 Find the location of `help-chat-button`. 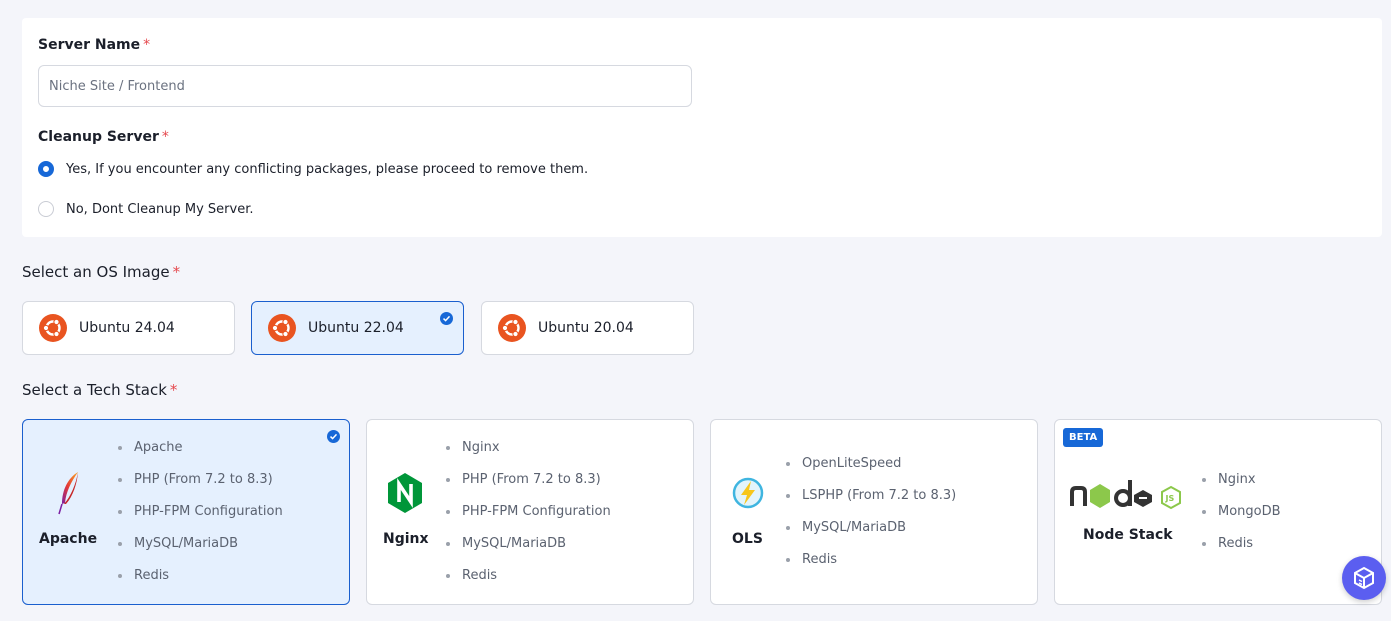

help-chat-button is located at coordinates (1364, 578).